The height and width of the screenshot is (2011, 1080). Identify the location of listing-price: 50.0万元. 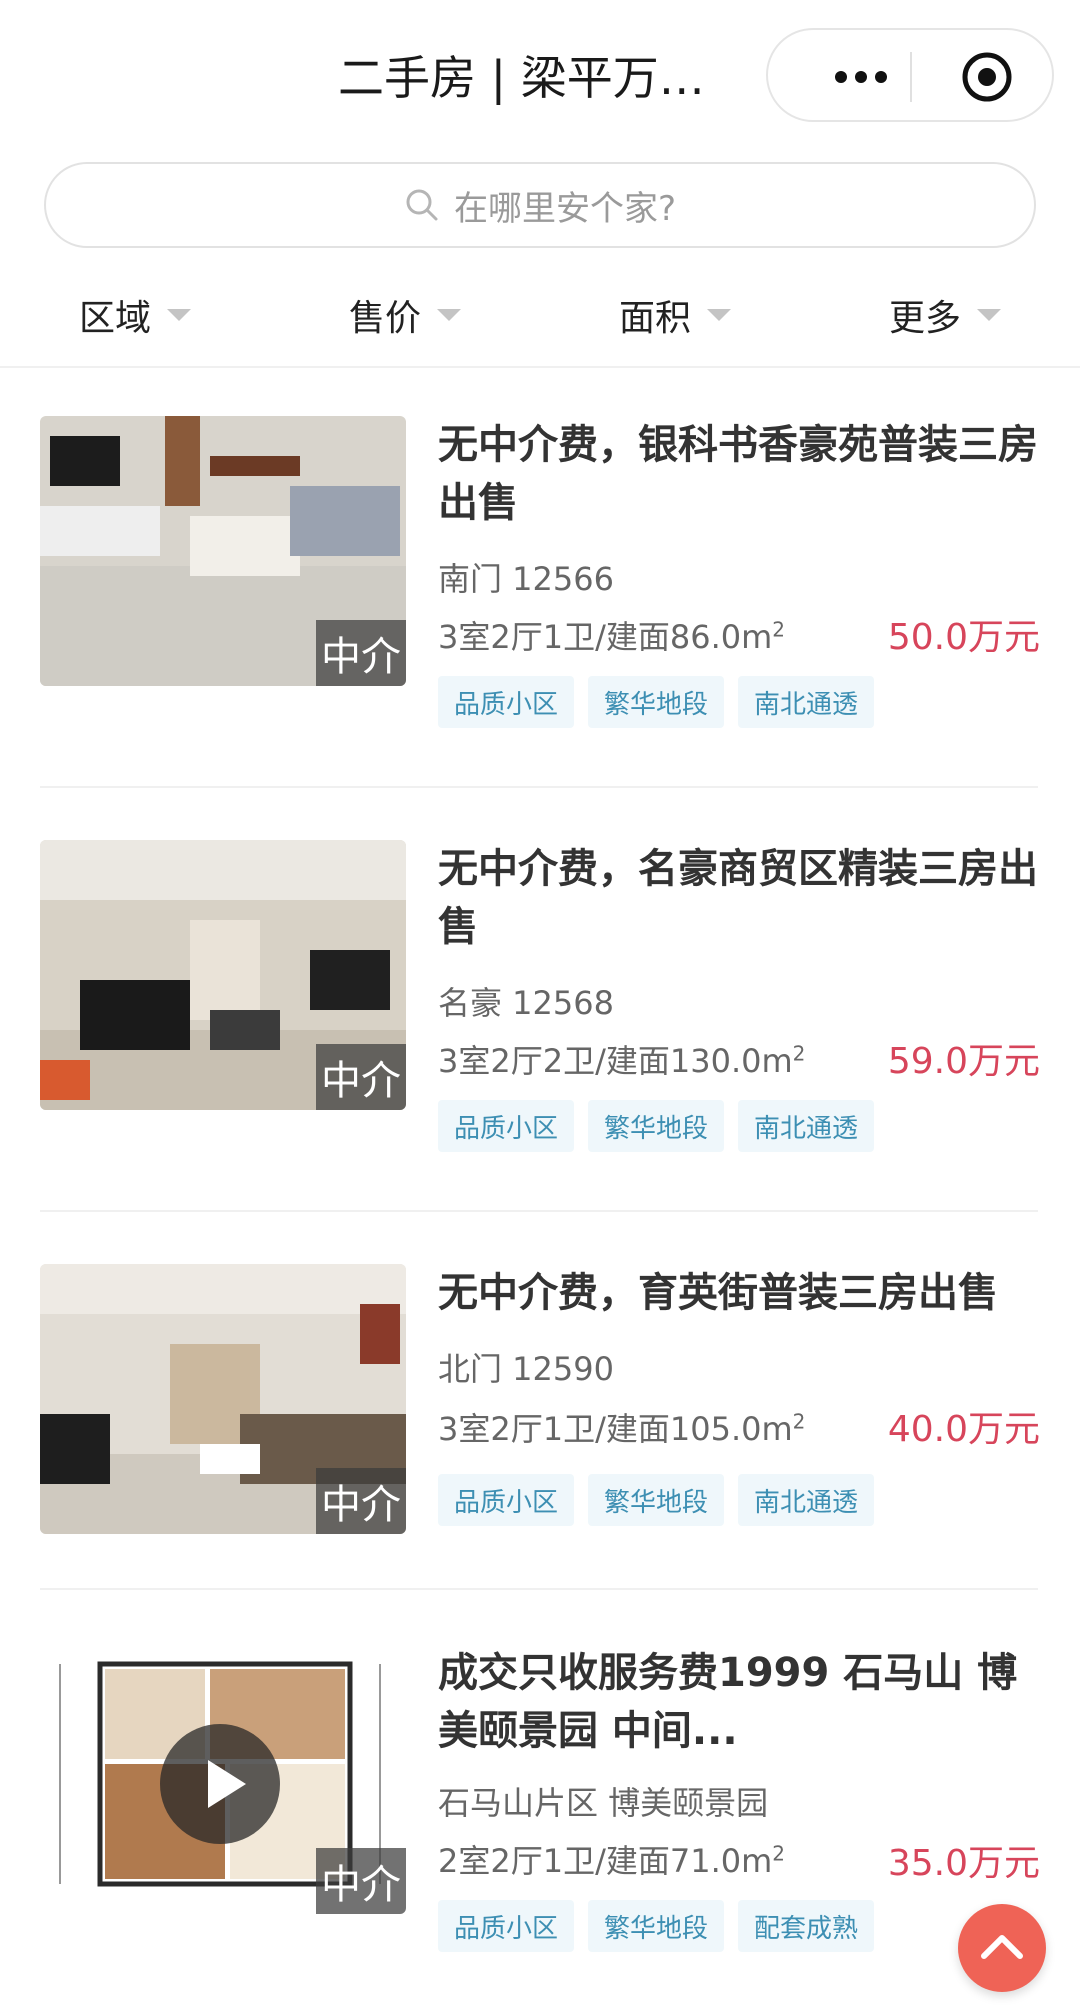
(963, 637).